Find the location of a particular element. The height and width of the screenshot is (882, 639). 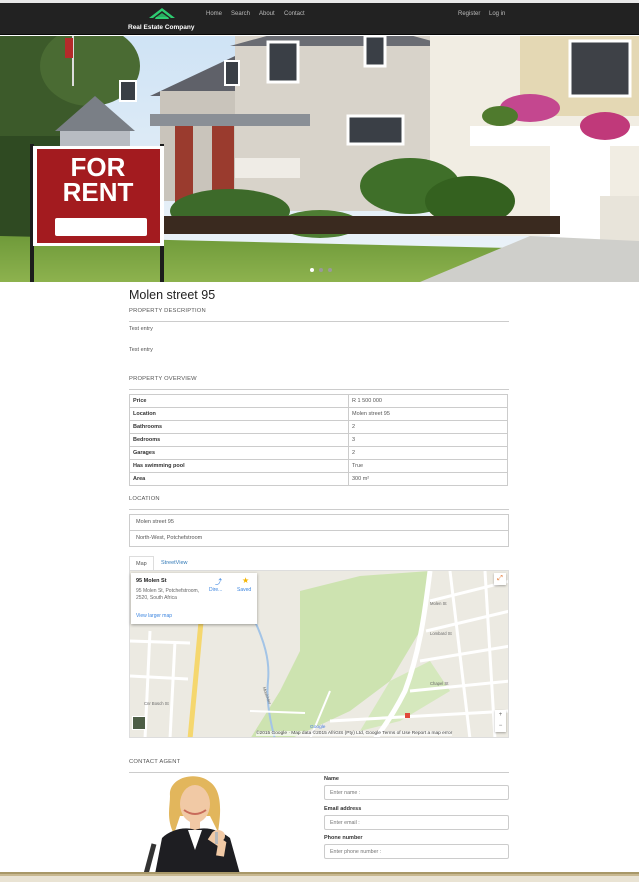

overview-label: Bedrooms is located at coordinates (239, 440).